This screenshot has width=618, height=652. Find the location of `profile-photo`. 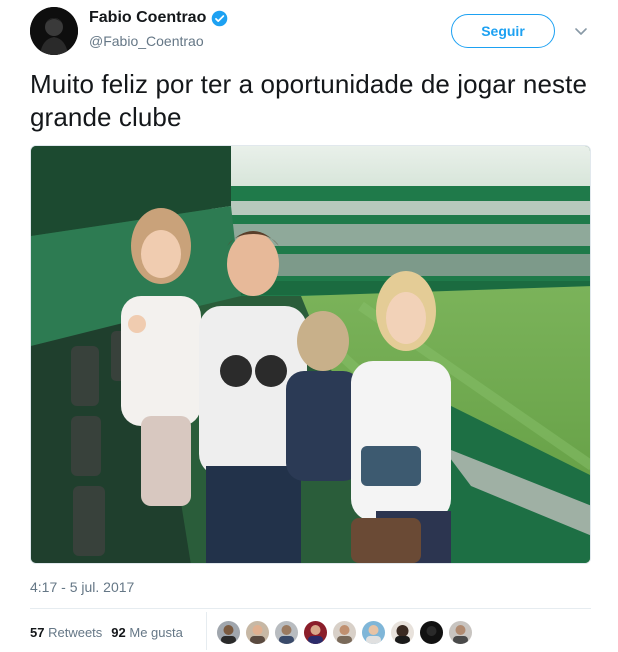

profile-photo is located at coordinates (54, 31).